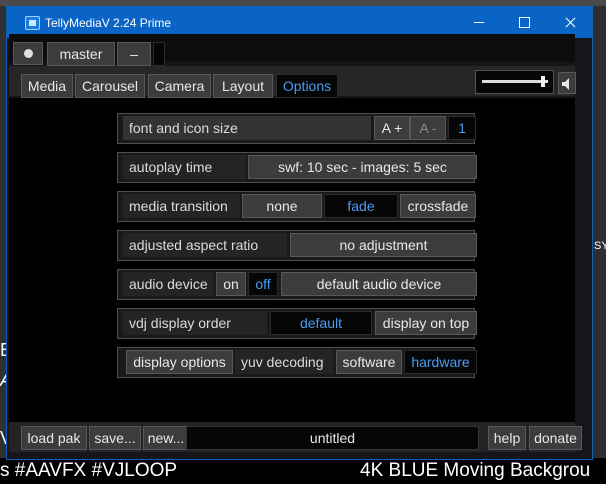 This screenshot has width=606, height=484. I want to click on transition-none-button: none, so click(282, 206).